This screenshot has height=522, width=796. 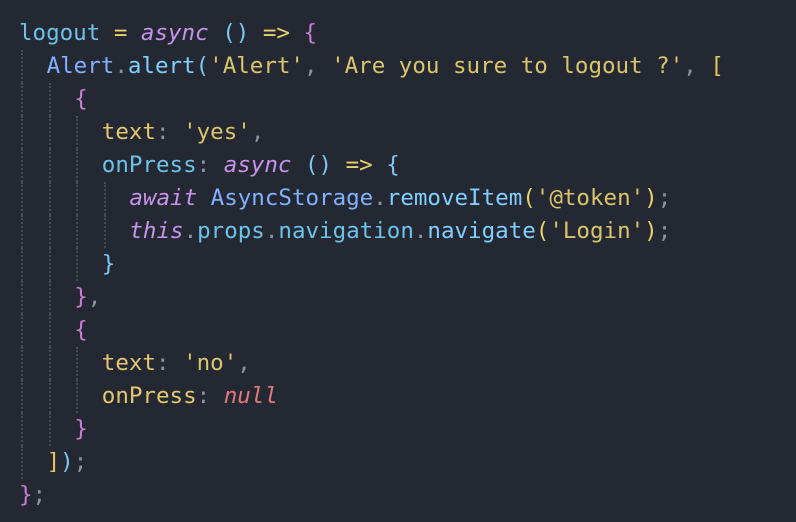 I want to click on code-line: ]);, so click(x=398, y=462).